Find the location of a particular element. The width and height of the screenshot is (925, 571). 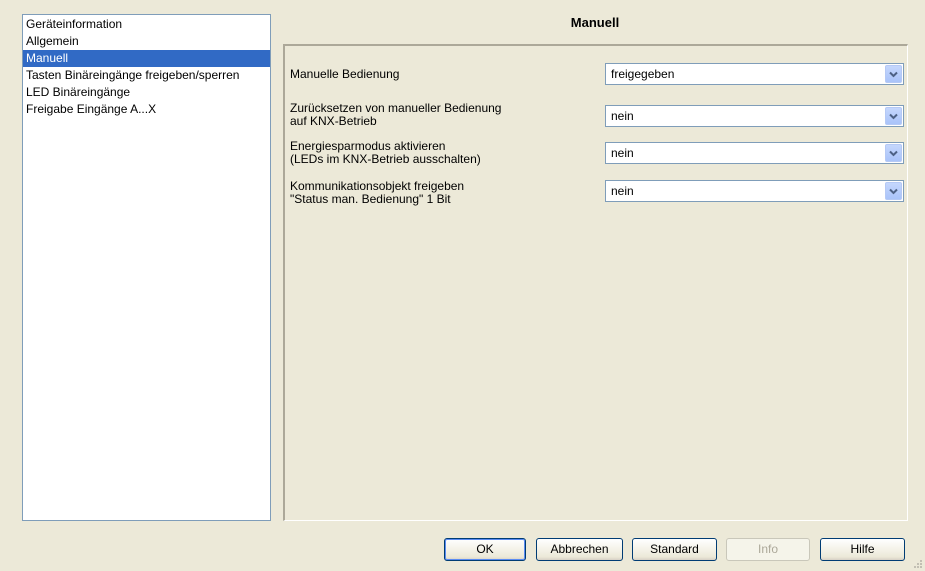

param-label-line2: "Status man. Bedienung" 1 Bit is located at coordinates (370, 199).